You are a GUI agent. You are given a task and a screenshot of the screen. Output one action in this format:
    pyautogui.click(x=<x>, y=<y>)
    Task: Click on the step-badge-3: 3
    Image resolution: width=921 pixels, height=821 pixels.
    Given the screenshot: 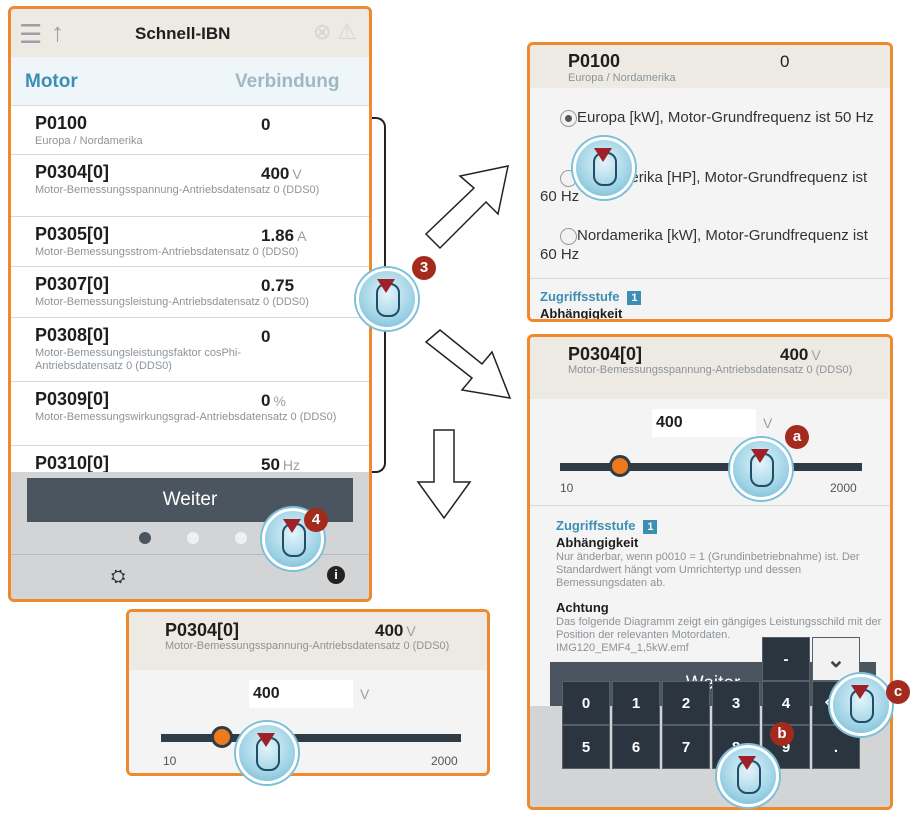 What is the action you would take?
    pyautogui.click(x=424, y=268)
    